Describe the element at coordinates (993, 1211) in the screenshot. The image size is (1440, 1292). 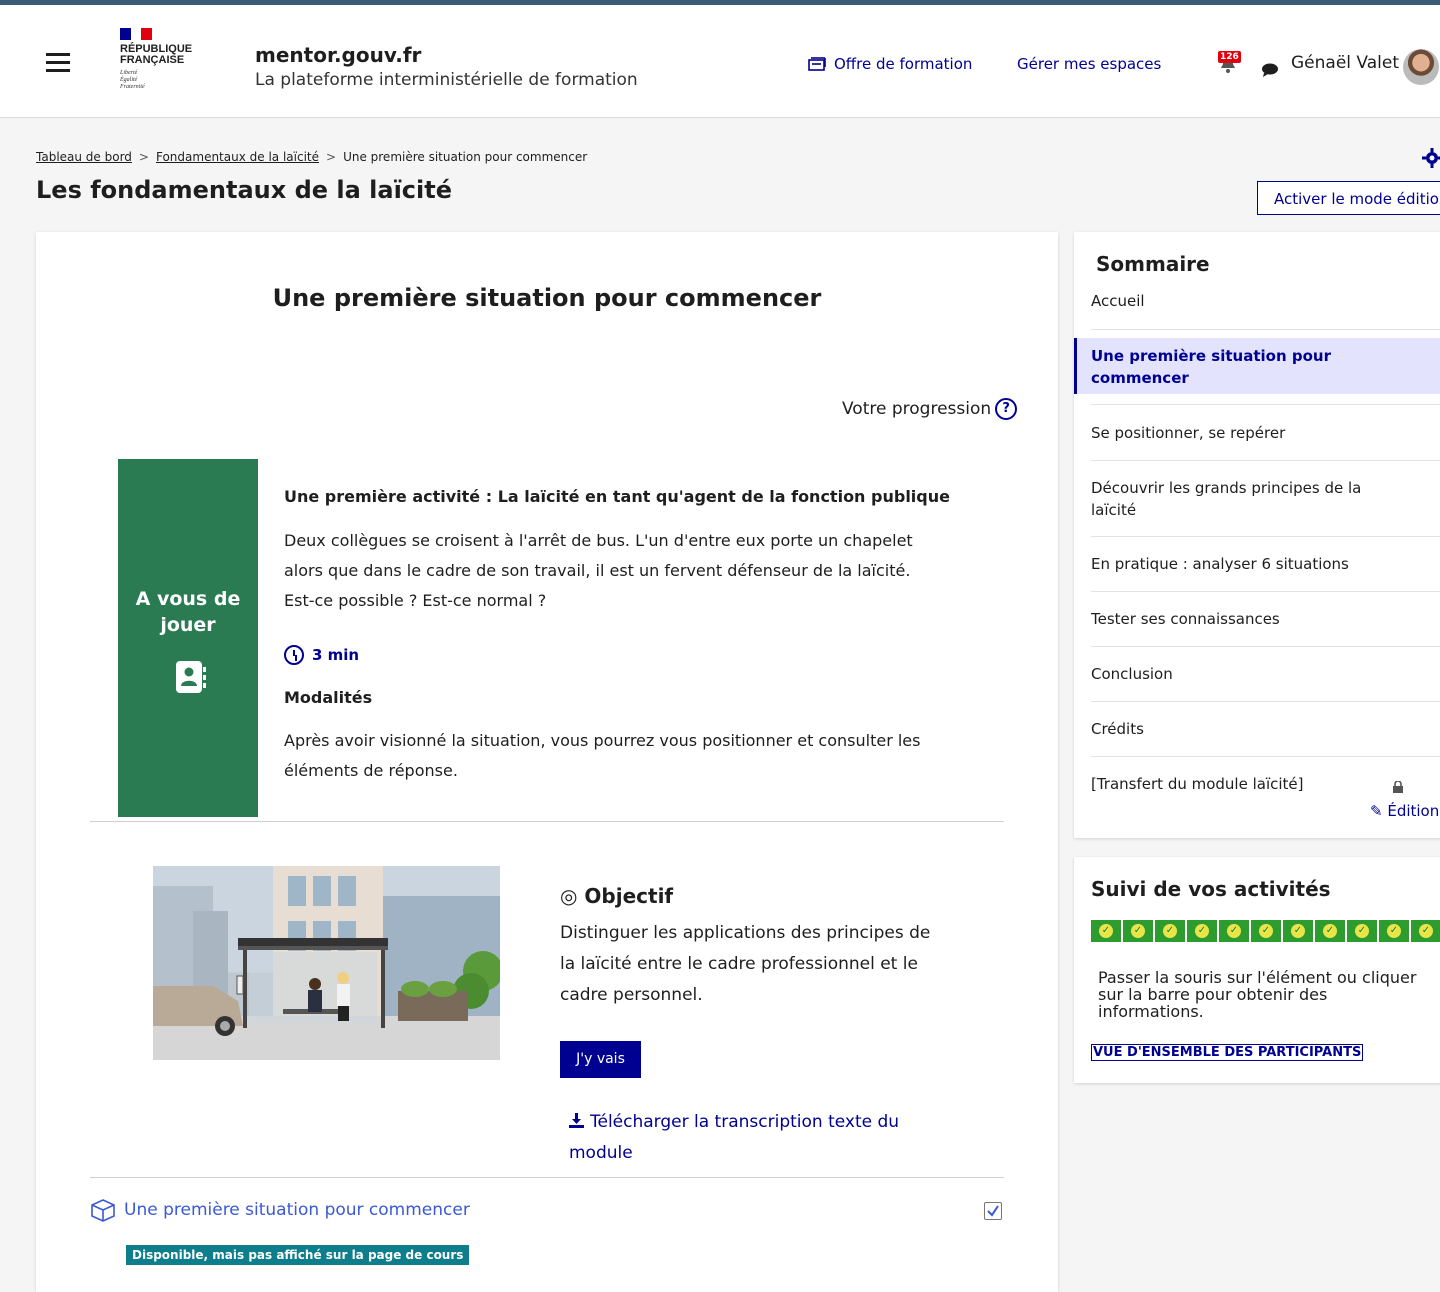
I see `completion-checkbox` at that location.